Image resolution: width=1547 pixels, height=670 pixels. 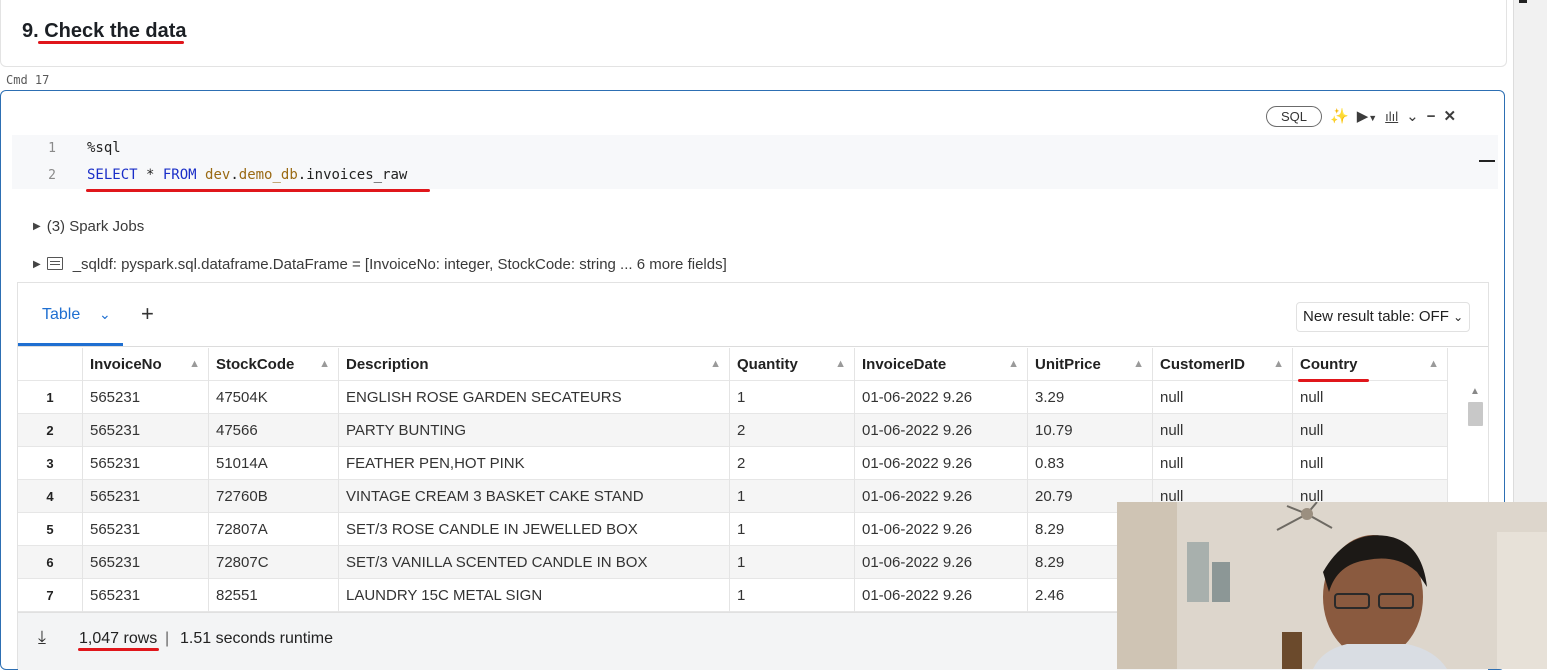 I want to click on scroll-up-icon: ▲, so click(x=1475, y=391).